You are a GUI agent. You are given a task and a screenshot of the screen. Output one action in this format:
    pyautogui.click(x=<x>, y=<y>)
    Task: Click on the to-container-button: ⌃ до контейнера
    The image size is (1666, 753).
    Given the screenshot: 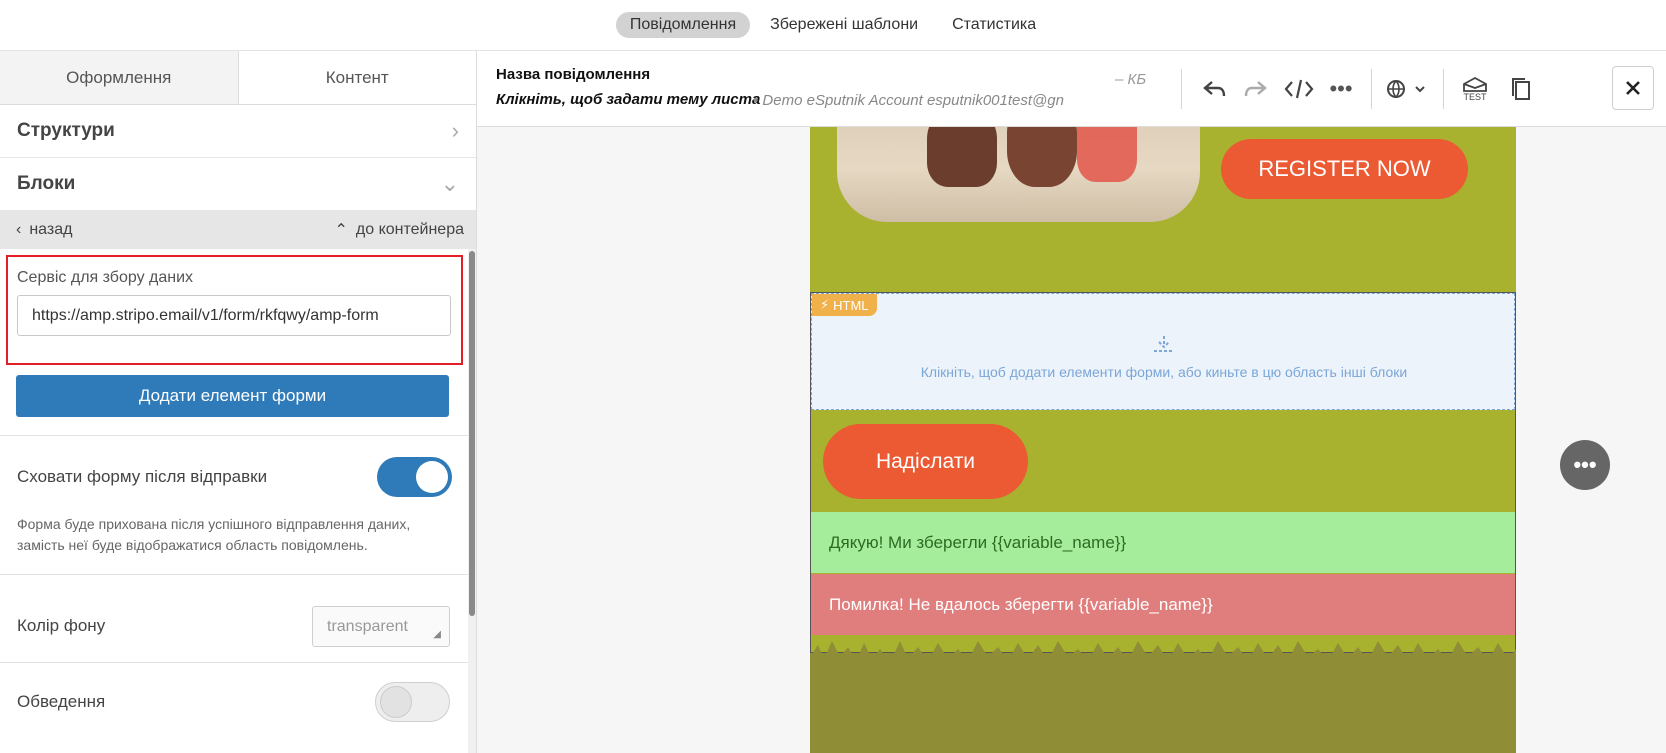 What is the action you would take?
    pyautogui.click(x=399, y=230)
    